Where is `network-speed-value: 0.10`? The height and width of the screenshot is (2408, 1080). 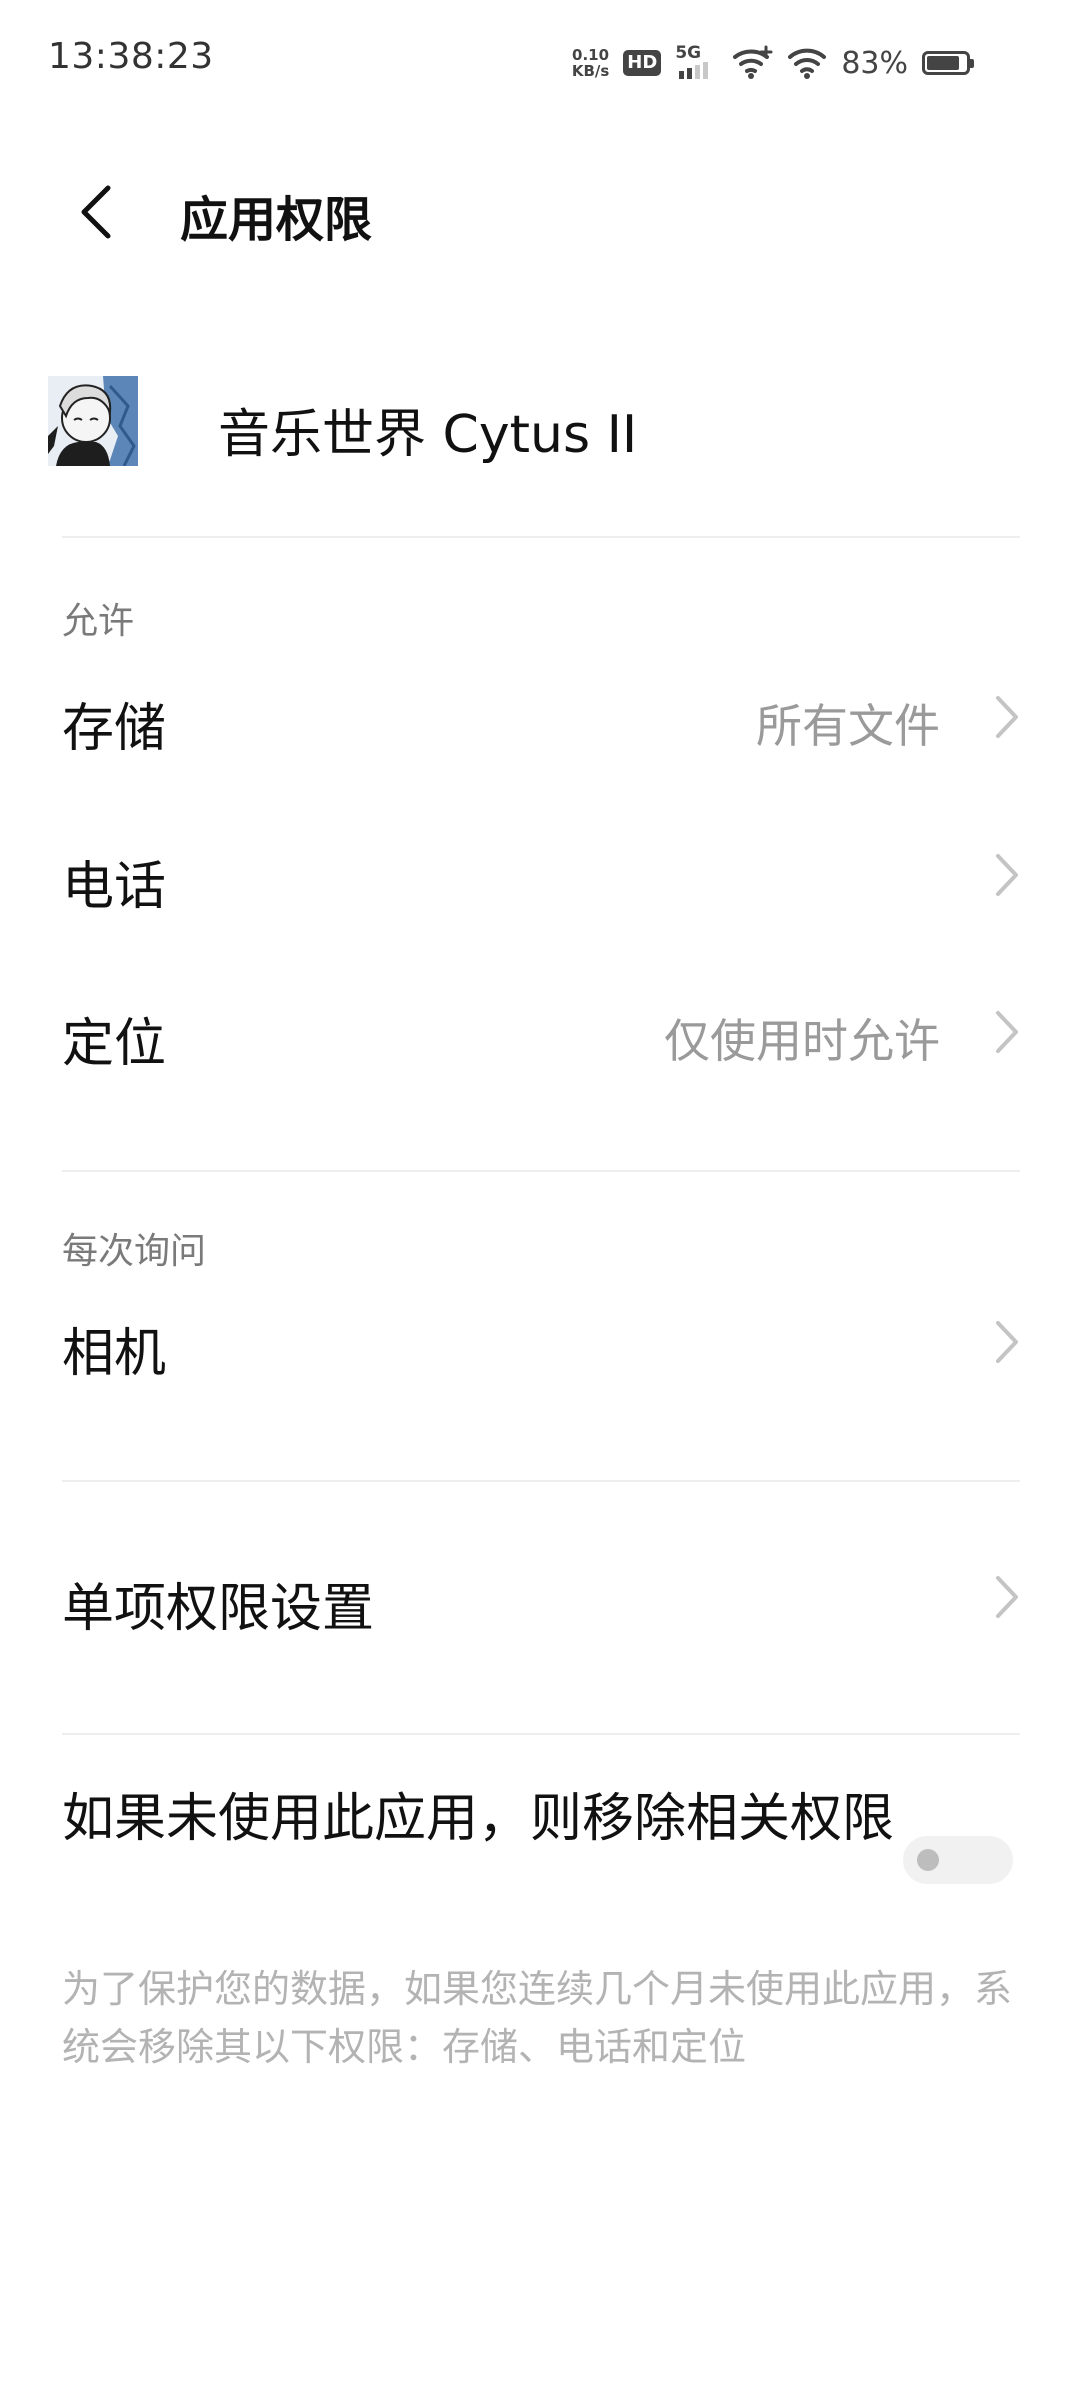
network-speed-value: 0.10 is located at coordinates (591, 55).